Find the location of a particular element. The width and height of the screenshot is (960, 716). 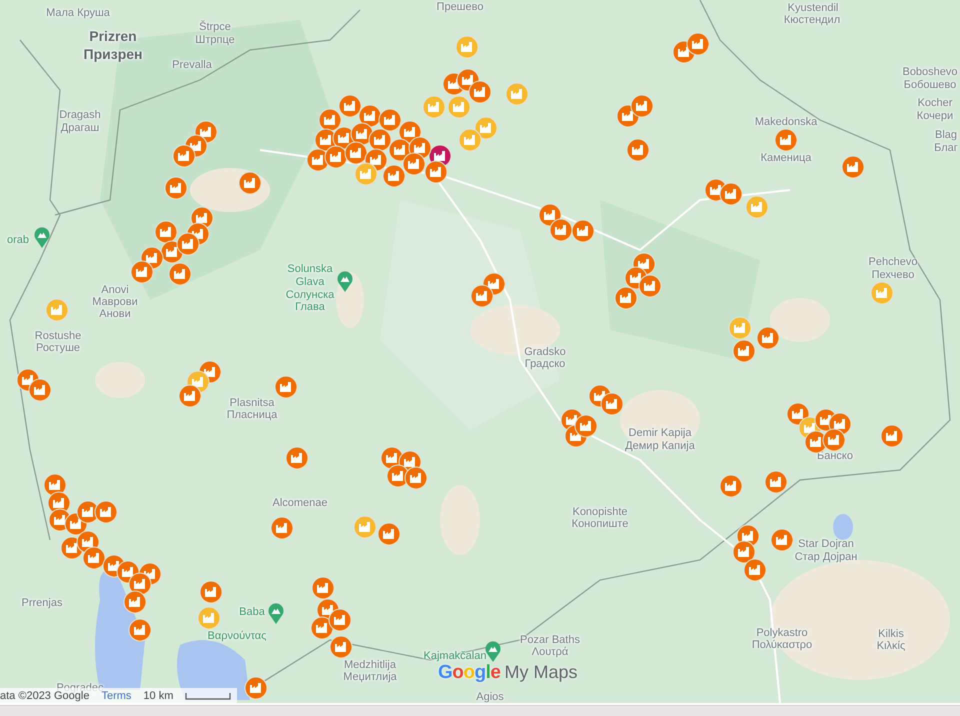

place-label: Prizren is located at coordinates (113, 36).